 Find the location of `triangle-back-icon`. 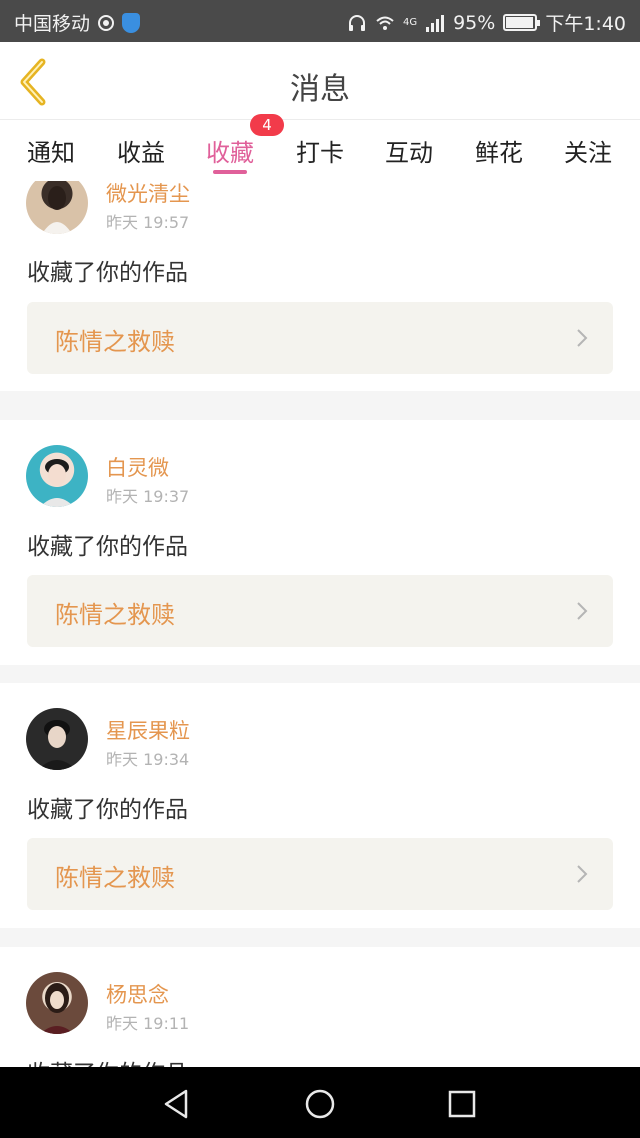

triangle-back-icon is located at coordinates (177, 1104).